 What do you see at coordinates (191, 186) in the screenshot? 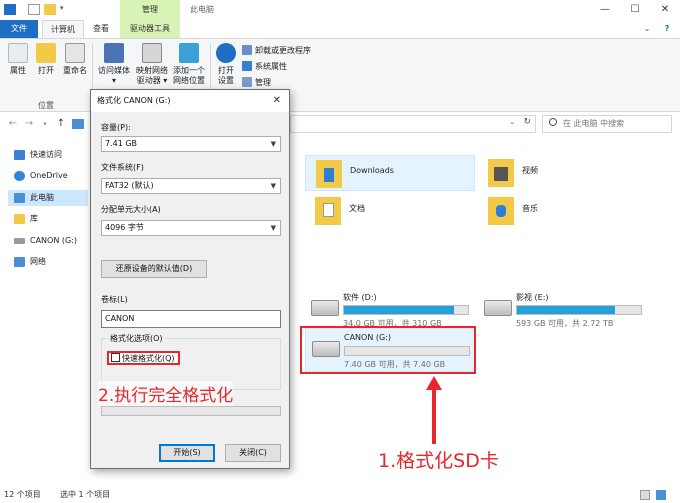
I see `filesystem-select: FAT32 (默认) ▼` at bounding box center [191, 186].